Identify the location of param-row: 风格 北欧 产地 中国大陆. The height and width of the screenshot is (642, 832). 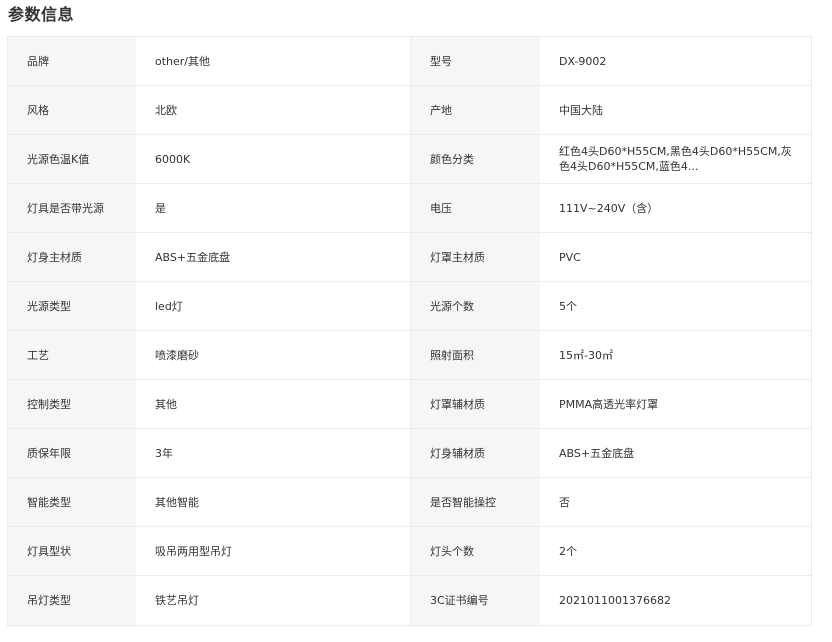
(409, 110).